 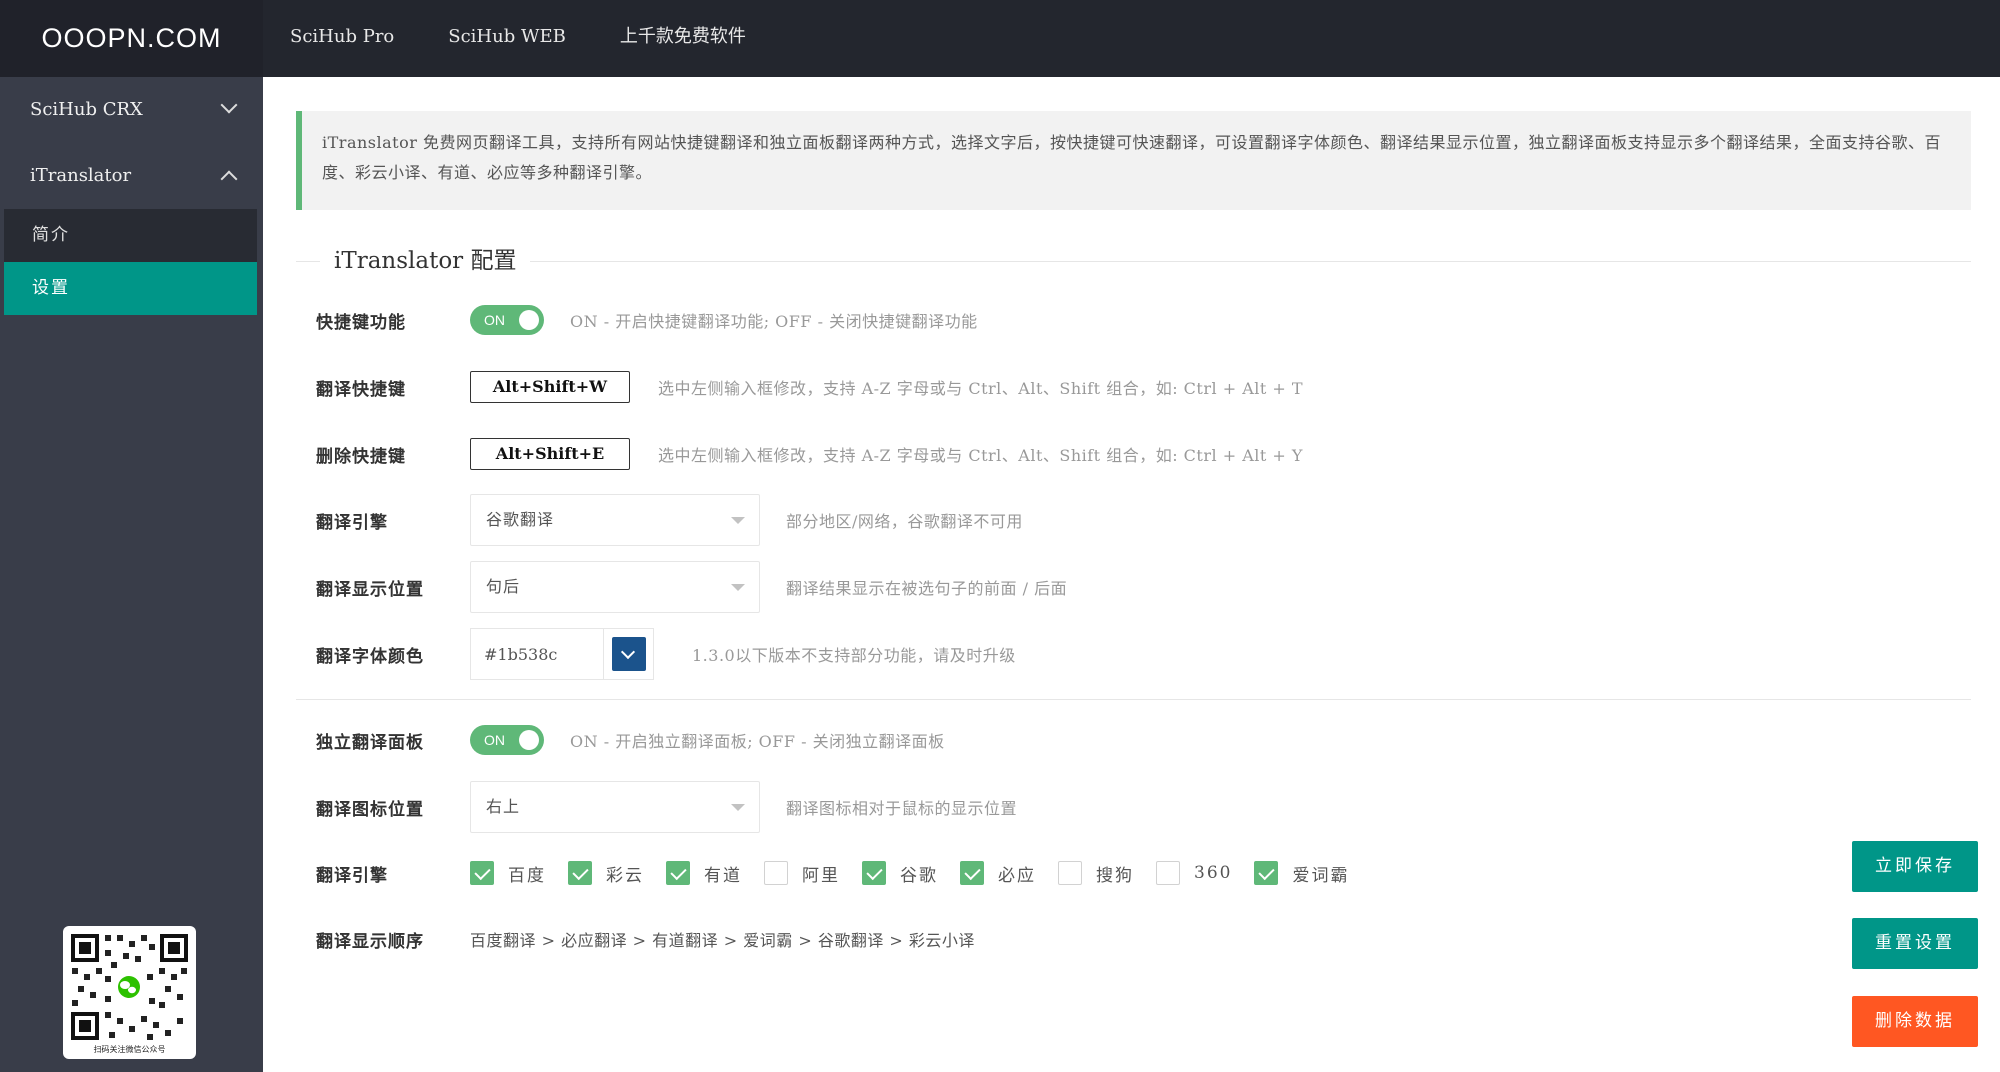 I want to click on engine-select: 谷歌翻译, so click(x=615, y=520).